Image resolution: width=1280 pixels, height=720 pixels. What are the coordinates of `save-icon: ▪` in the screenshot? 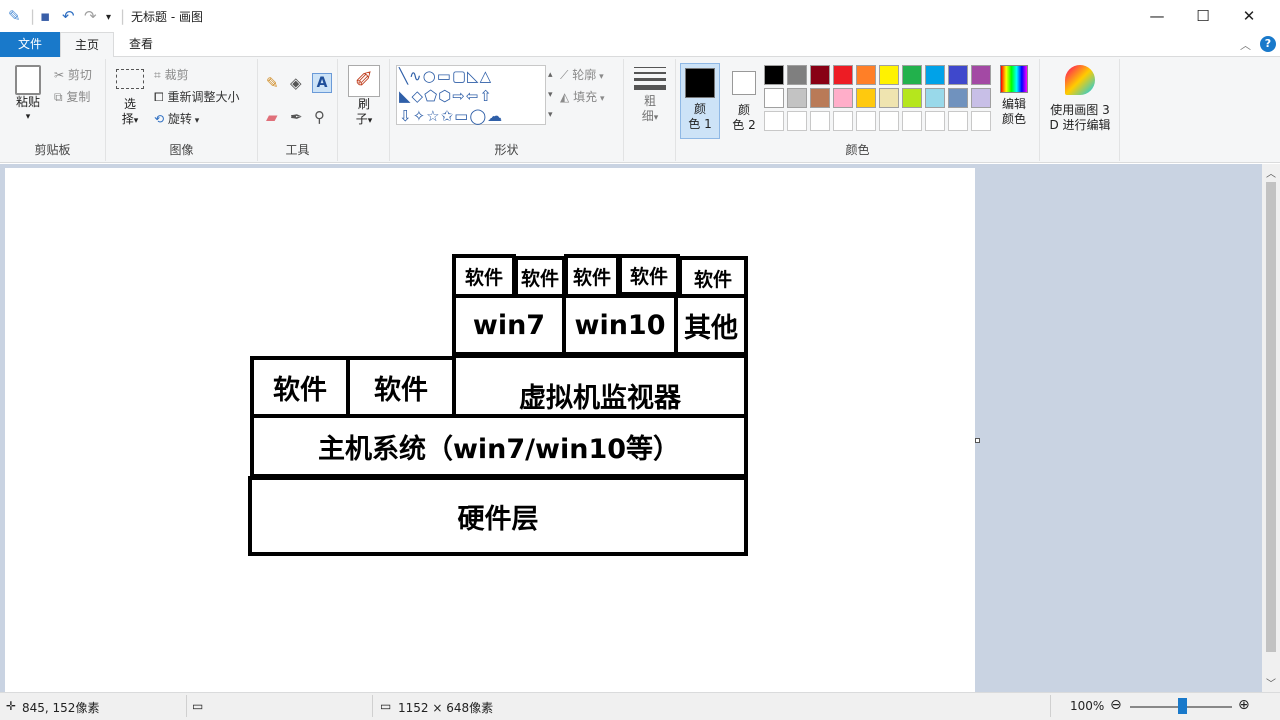 It's located at (45, 16).